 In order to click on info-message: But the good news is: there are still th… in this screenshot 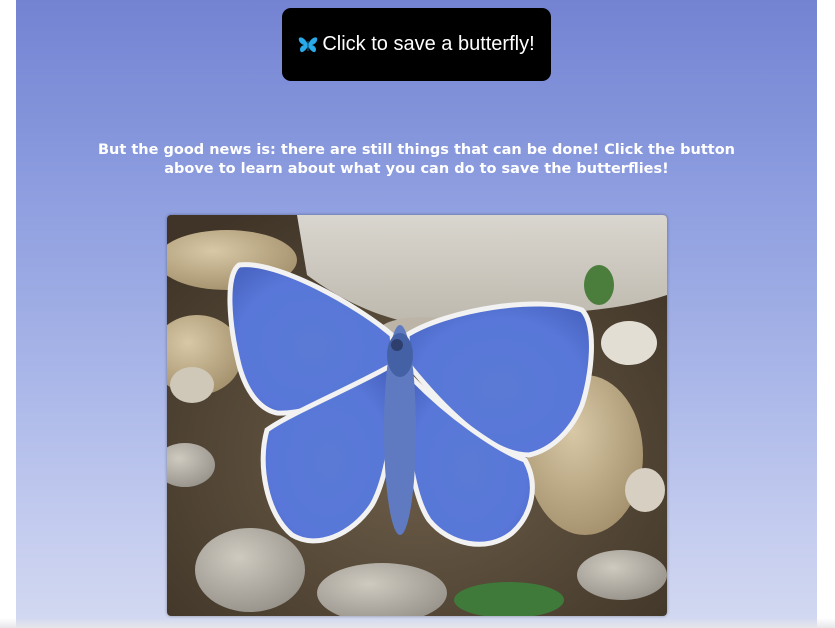, I will do `click(416, 159)`.